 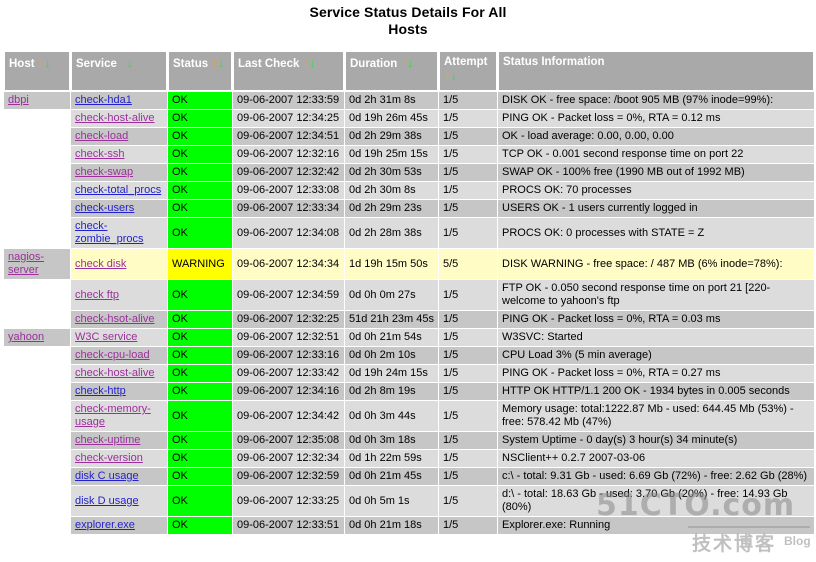 I want to click on service-link: check ftp, so click(x=97, y=295).